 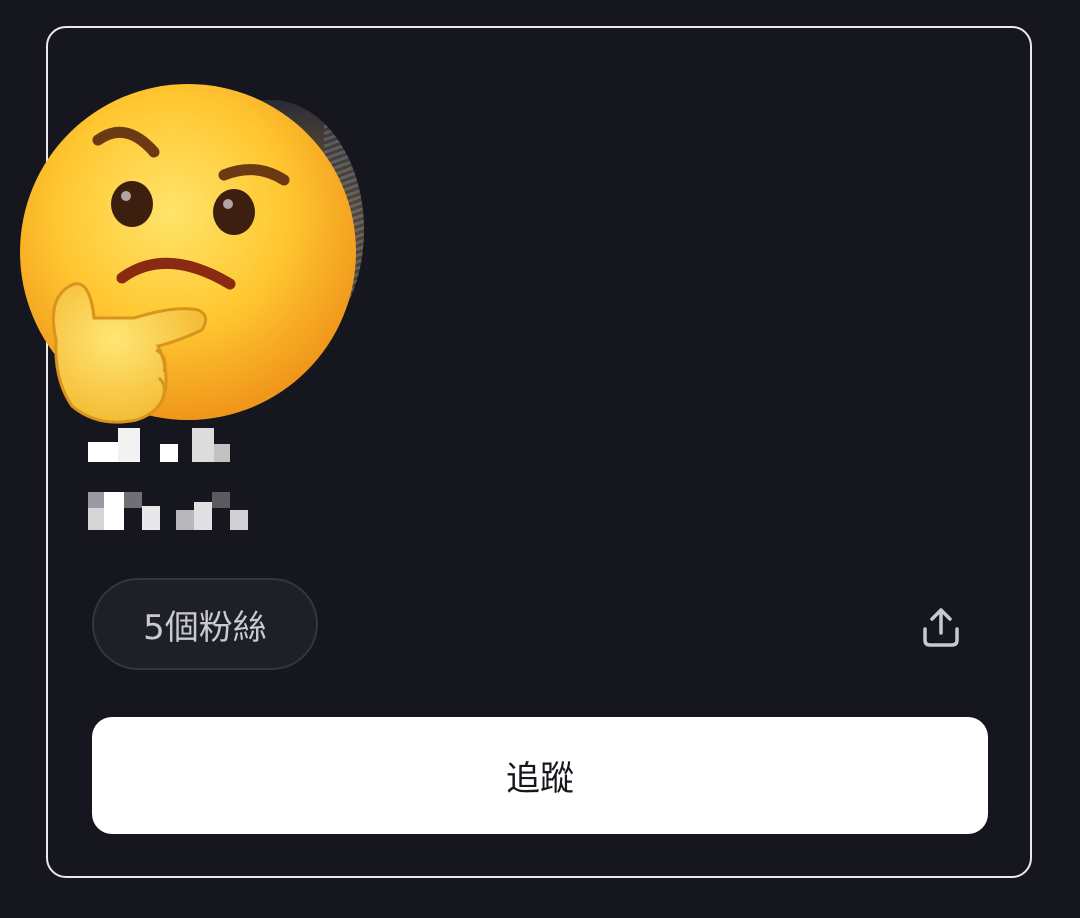 What do you see at coordinates (188, 254) in the screenshot?
I see `thinking-face-emoji` at bounding box center [188, 254].